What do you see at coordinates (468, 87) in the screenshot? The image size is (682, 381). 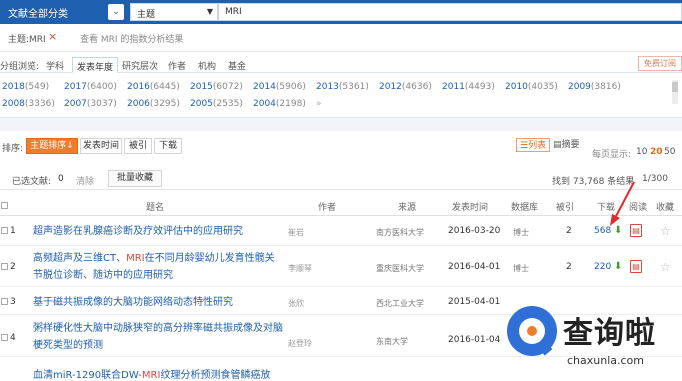 I see `year-link: 2011(4493)` at bounding box center [468, 87].